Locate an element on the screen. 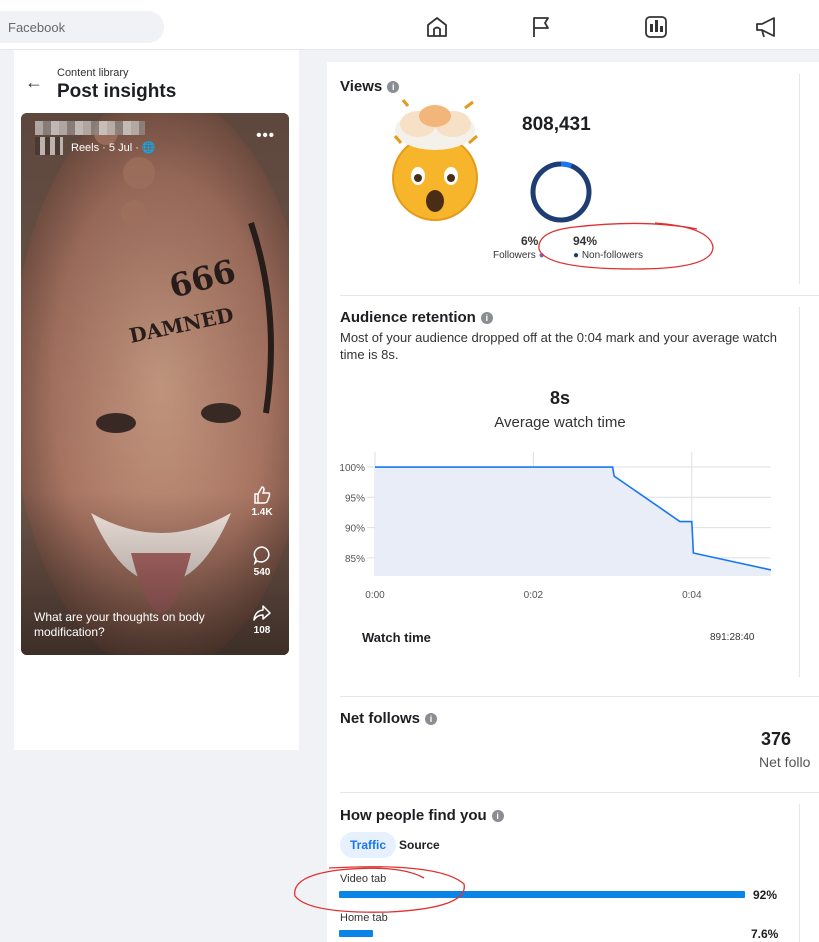 The height and width of the screenshot is (942, 819). comment-stat: 540 is located at coordinates (262, 561).